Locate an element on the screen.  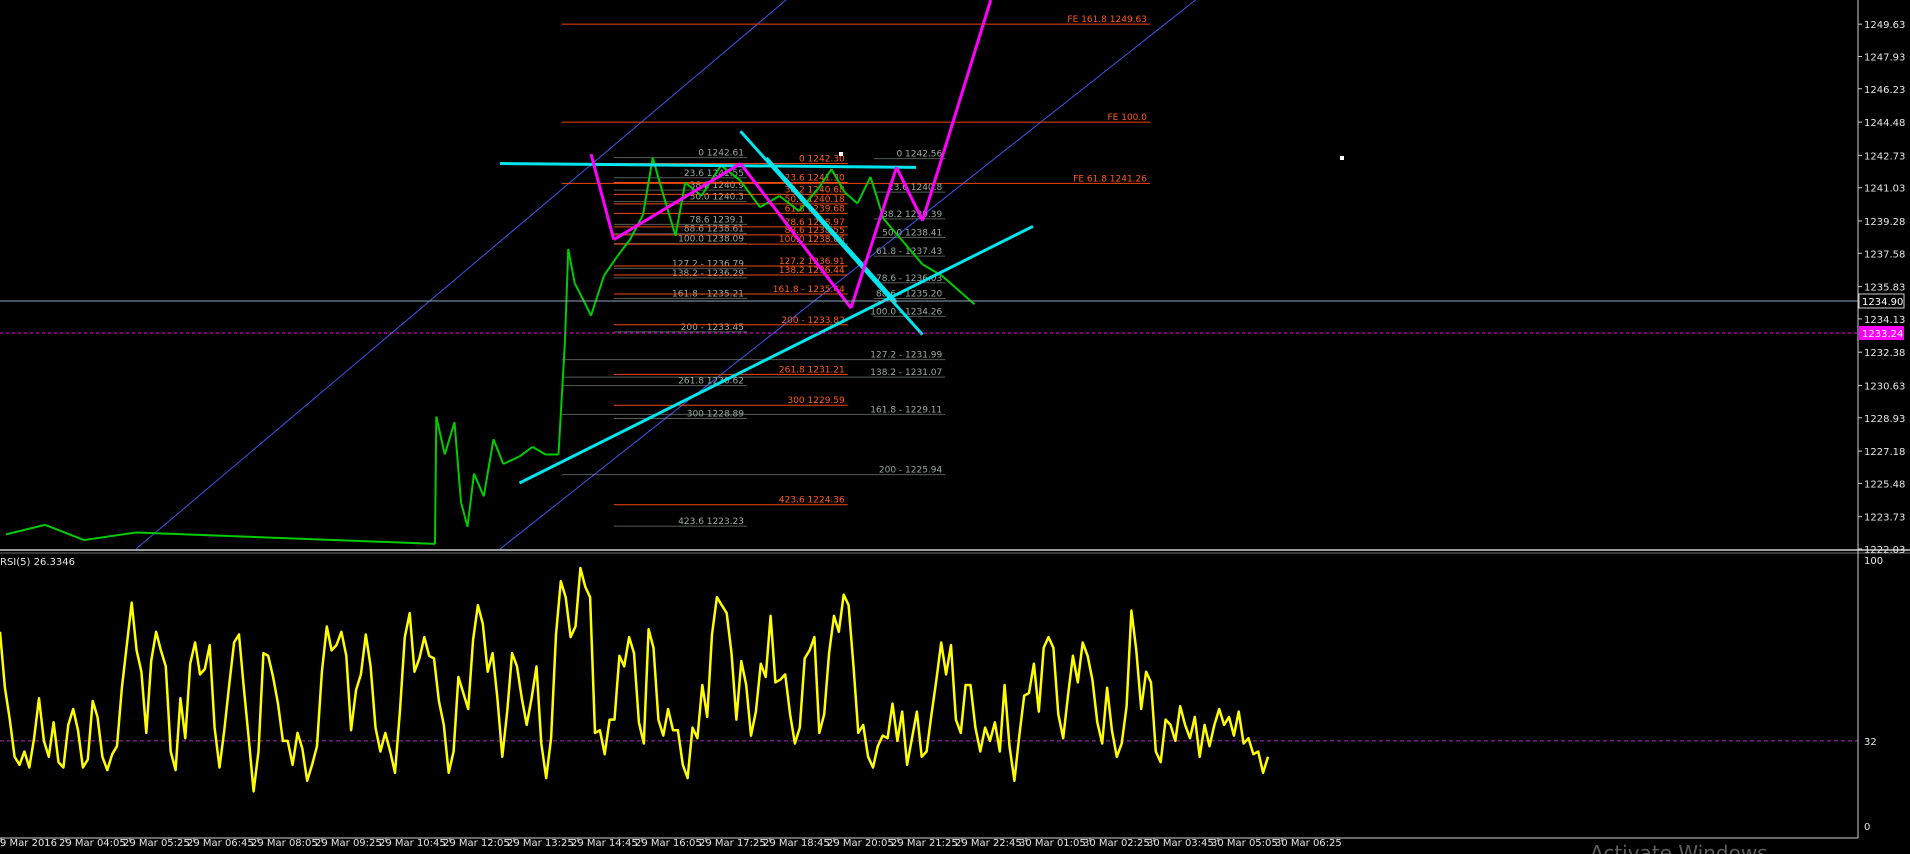
fib-level-label: 127.2 - 1231.99 is located at coordinates (906, 356).